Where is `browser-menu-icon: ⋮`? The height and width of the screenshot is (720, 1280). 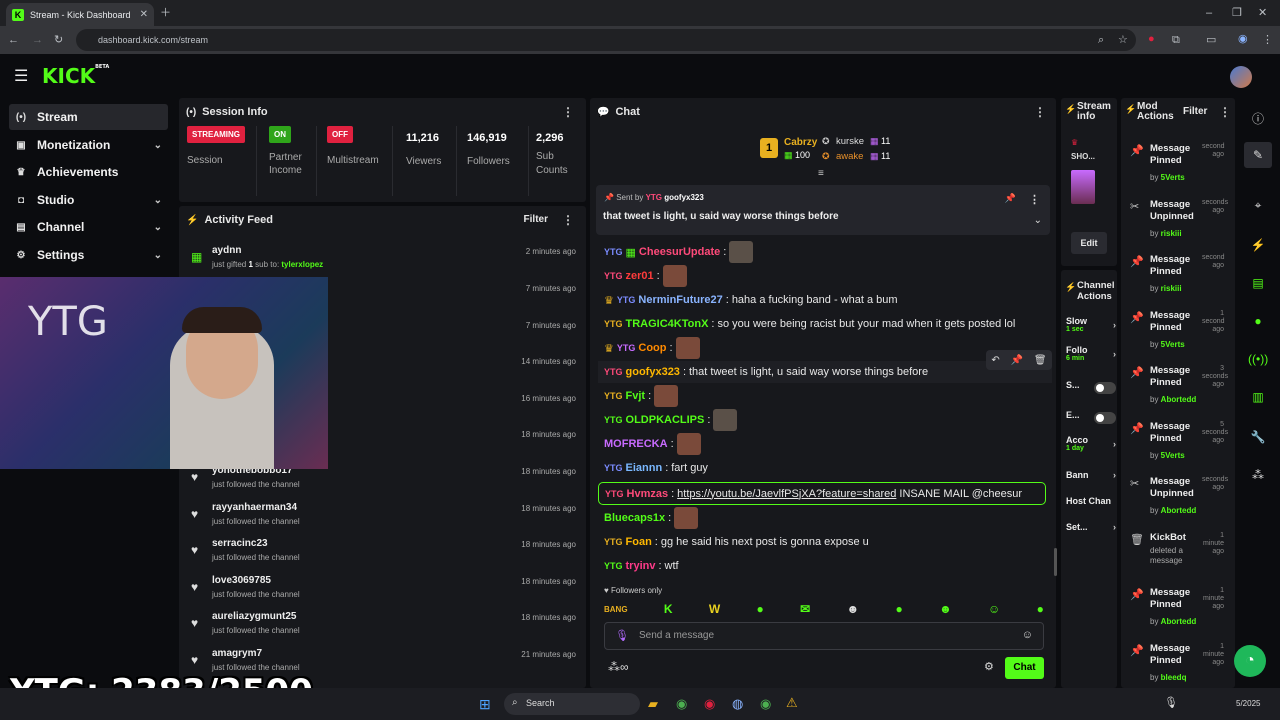 browser-menu-icon: ⋮ is located at coordinates (1267, 40).